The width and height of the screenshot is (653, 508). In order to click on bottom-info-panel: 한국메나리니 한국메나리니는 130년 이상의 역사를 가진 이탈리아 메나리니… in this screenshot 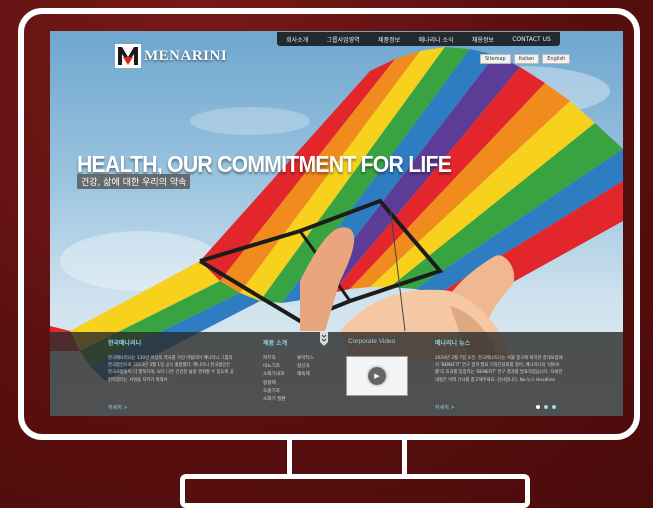, I will do `click(336, 374)`.